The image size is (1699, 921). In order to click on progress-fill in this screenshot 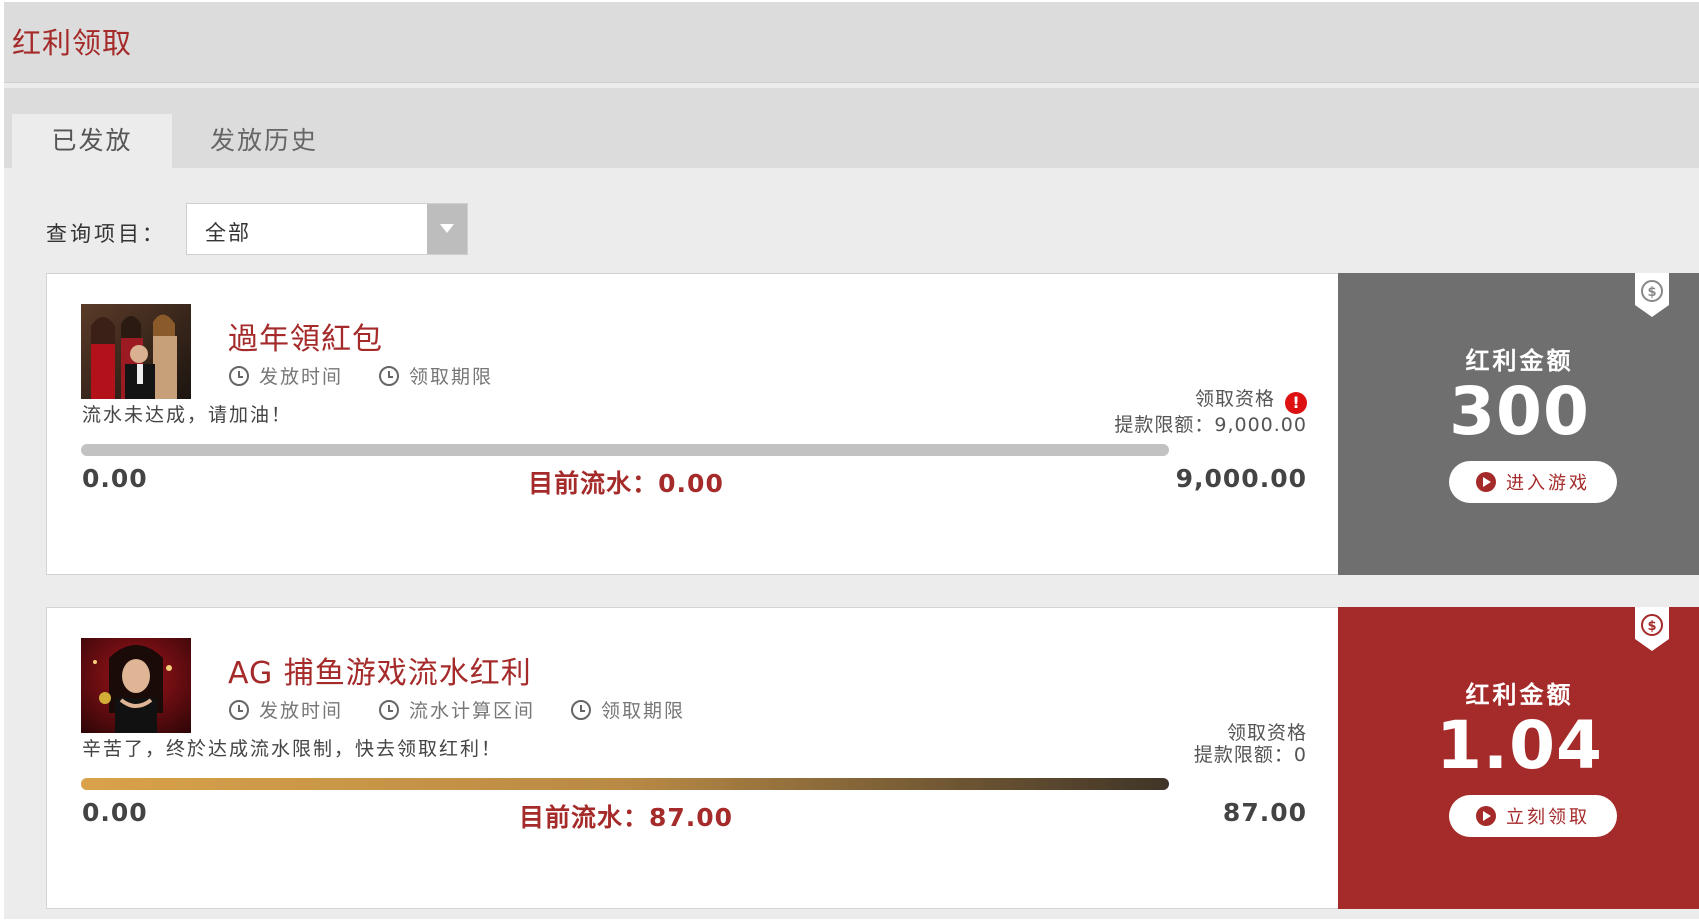, I will do `click(625, 784)`.